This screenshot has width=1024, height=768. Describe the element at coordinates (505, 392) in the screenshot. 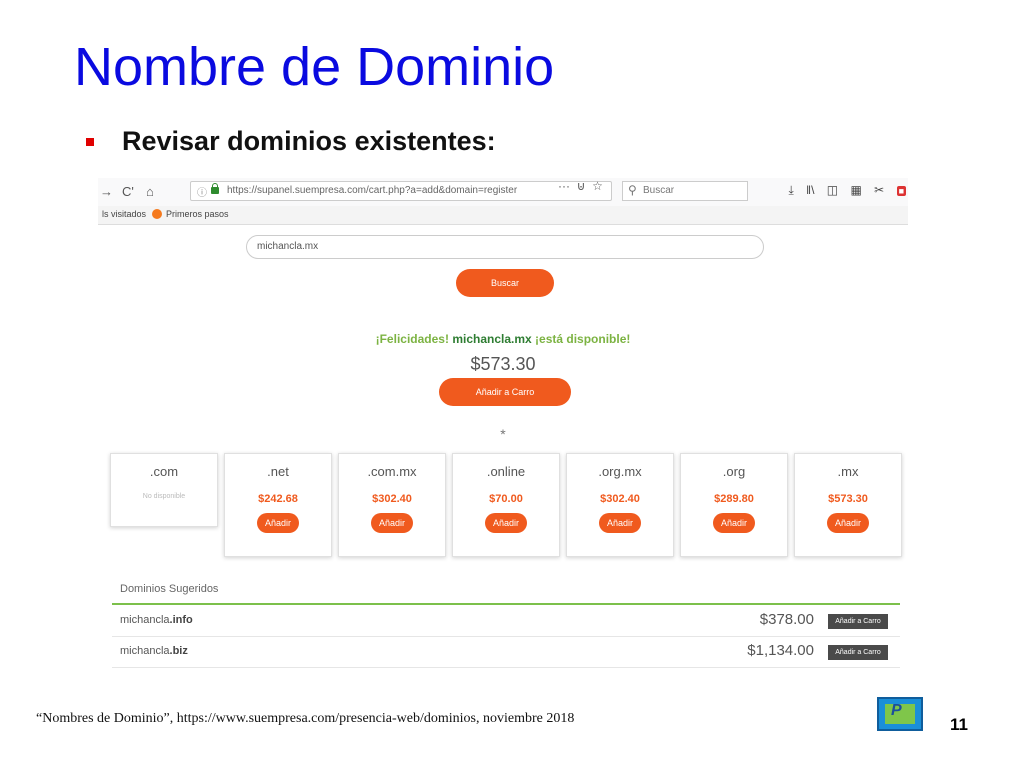

I see `add-to-cart-button: Añadir a Carro` at that location.